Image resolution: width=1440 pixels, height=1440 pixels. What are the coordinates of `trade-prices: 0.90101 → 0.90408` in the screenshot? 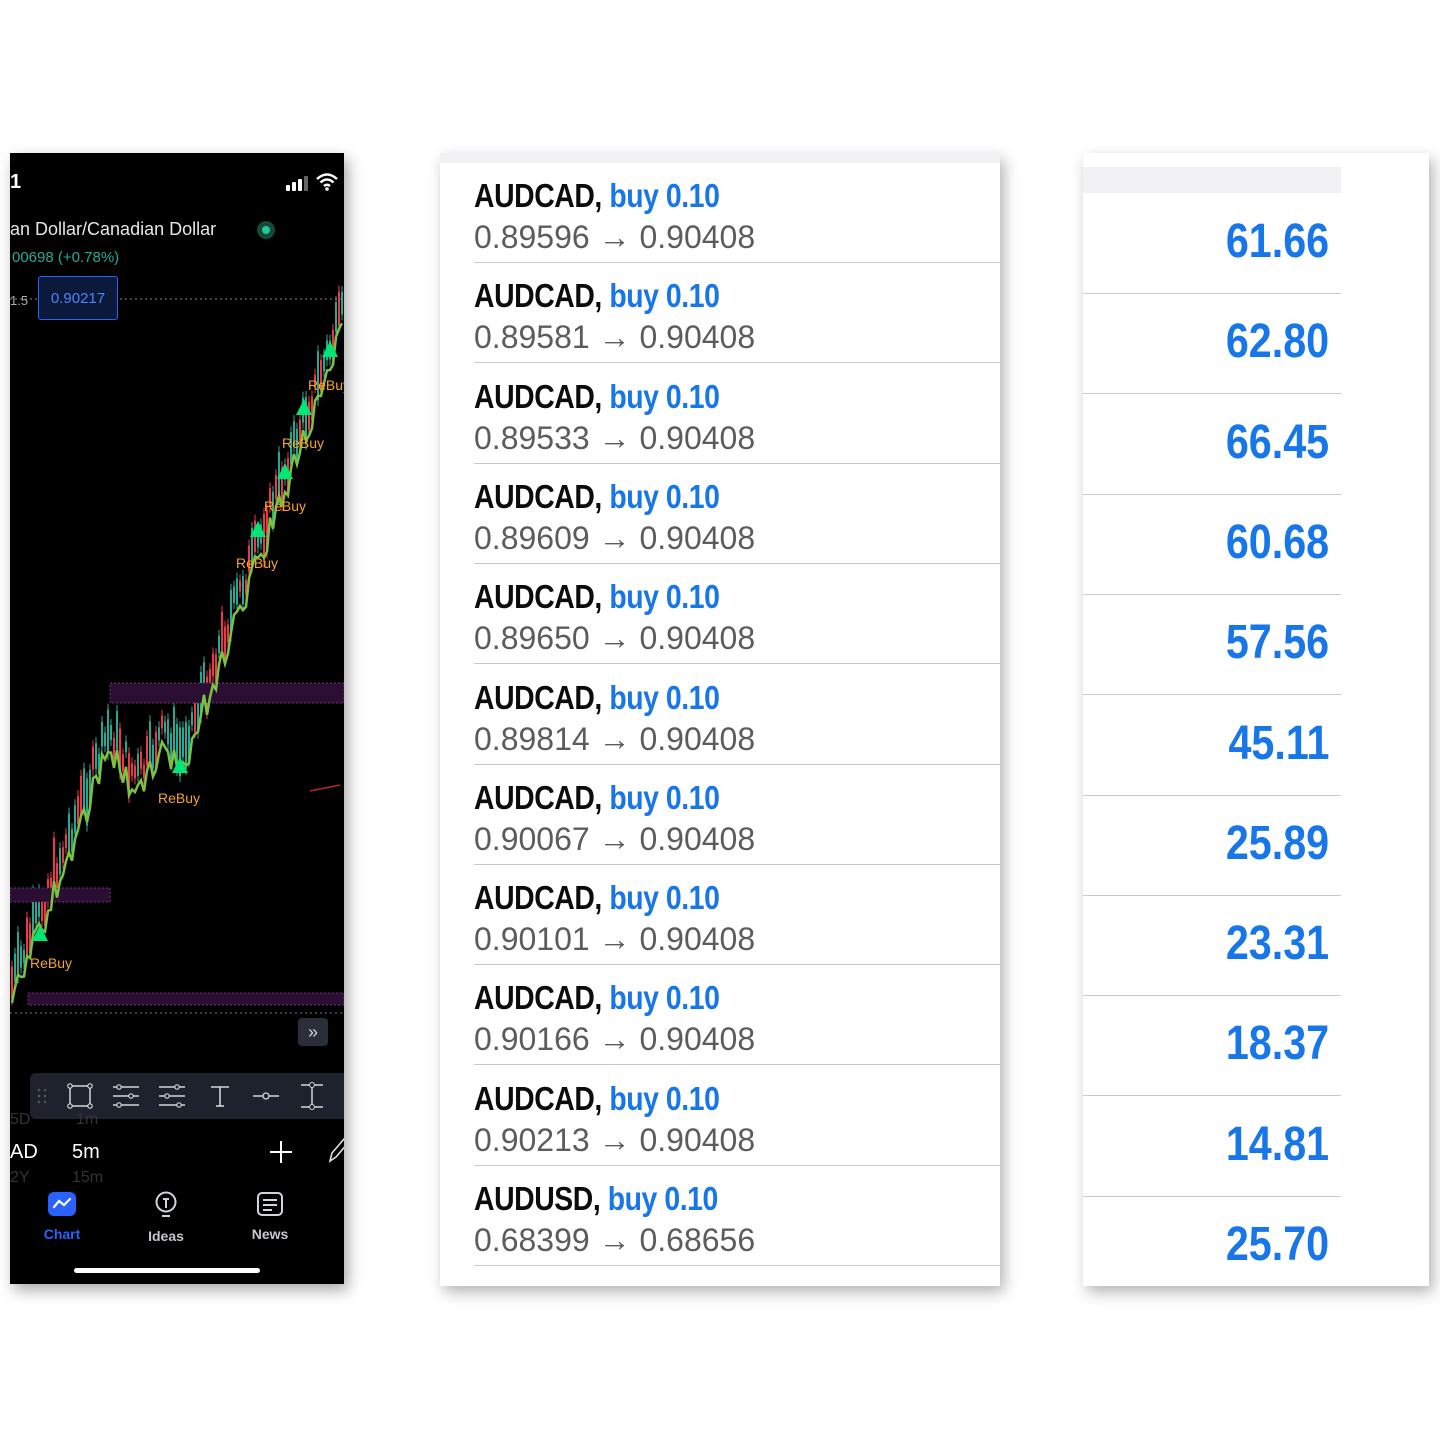 It's located at (614, 939).